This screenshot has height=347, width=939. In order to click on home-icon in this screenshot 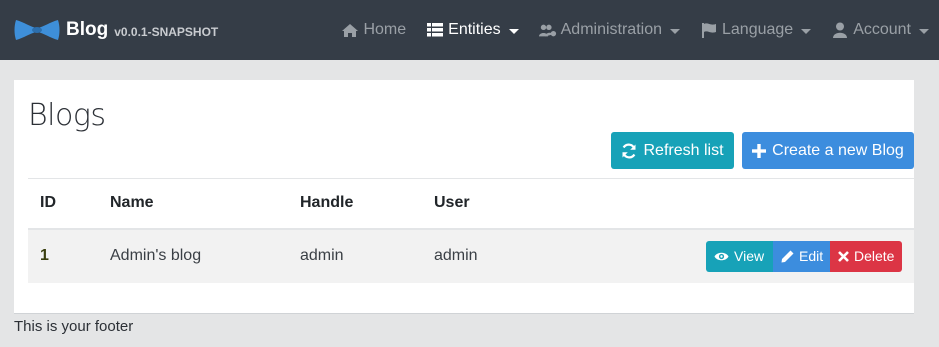, I will do `click(350, 30)`.